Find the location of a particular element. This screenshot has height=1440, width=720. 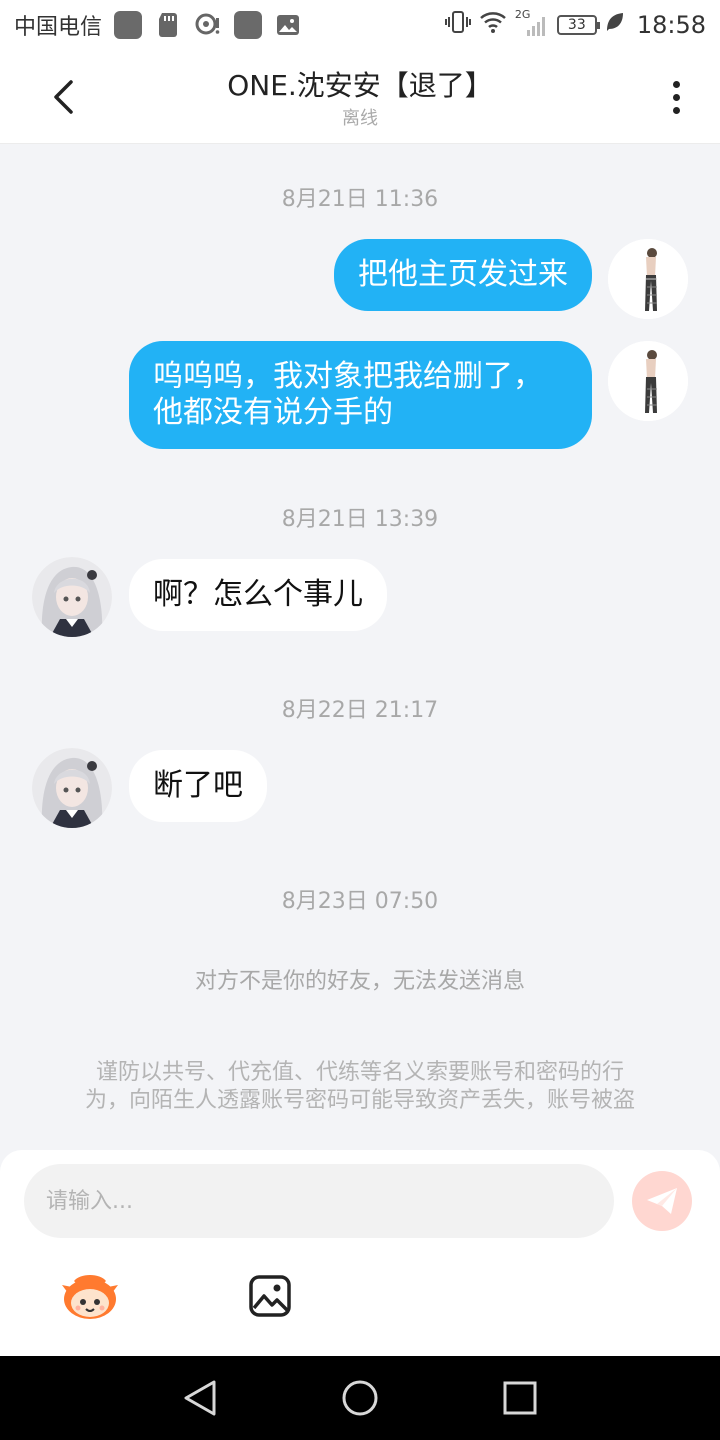

nav-recents-button is located at coordinates (520, 1398).